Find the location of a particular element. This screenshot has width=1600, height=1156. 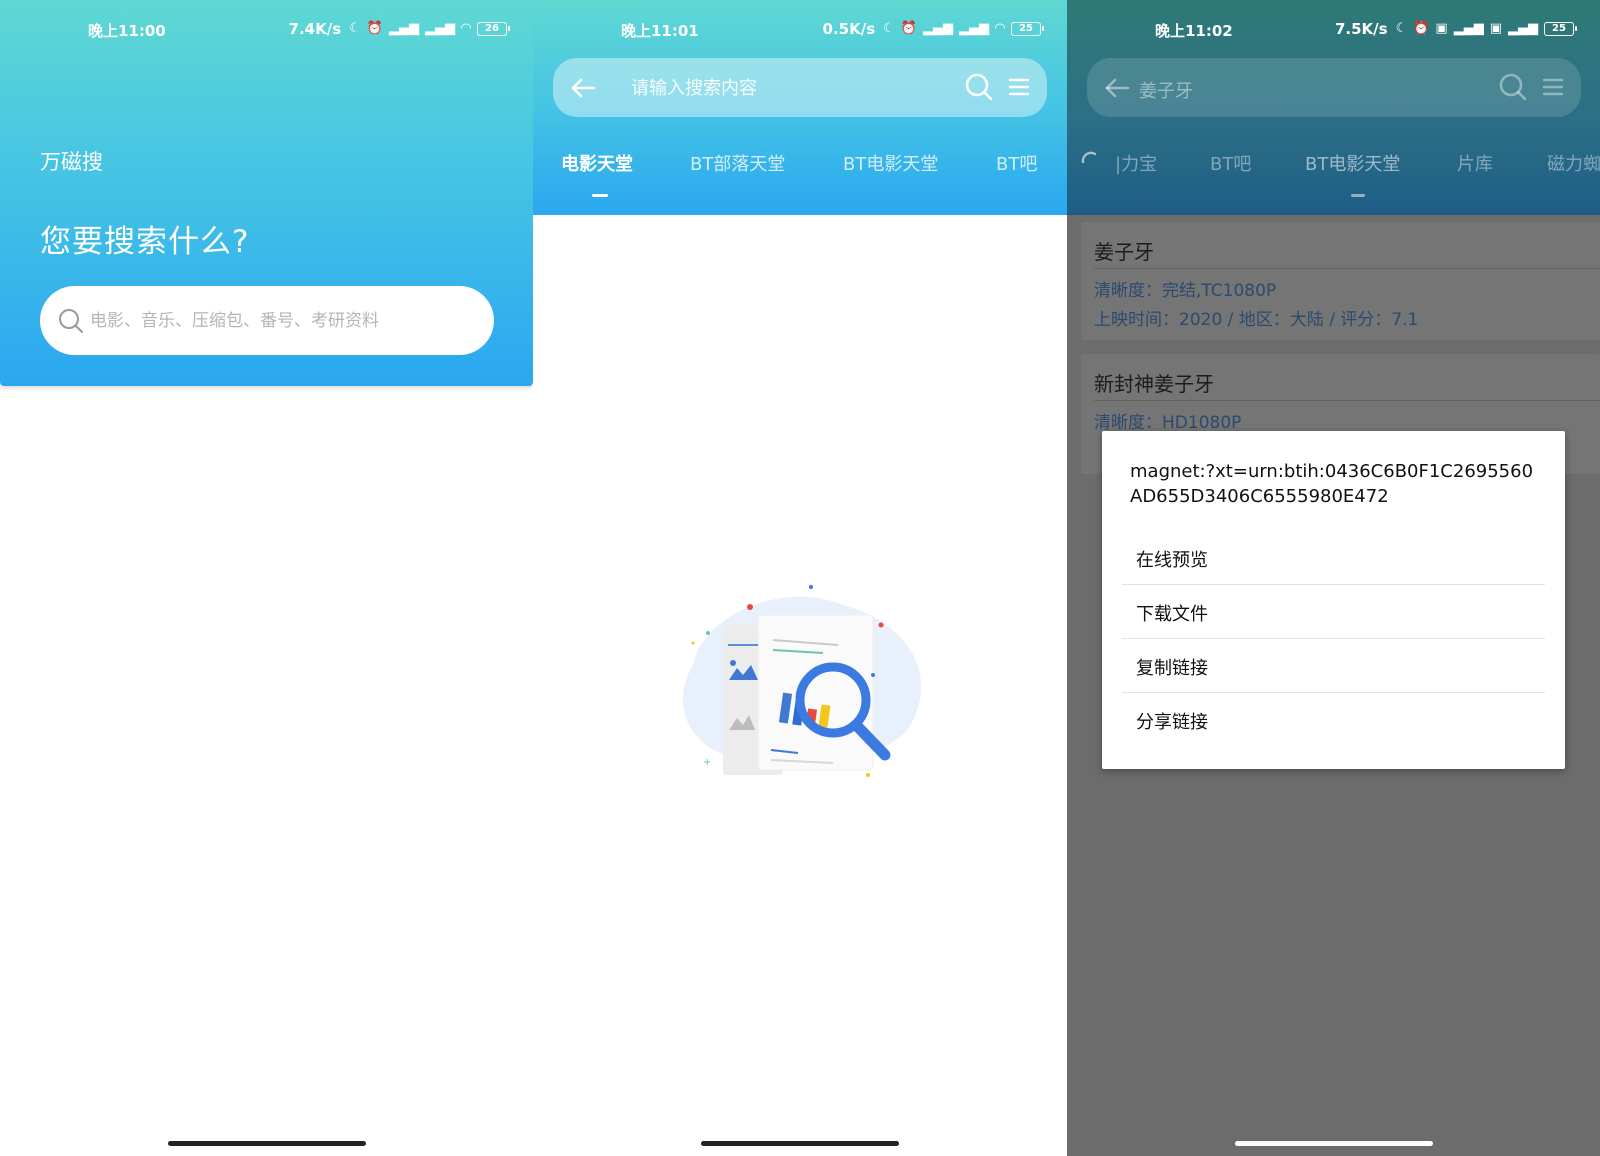

source-tabs: 电影天堂 BT部落天堂 BT电影天堂 BT吧 is located at coordinates (800, 175).